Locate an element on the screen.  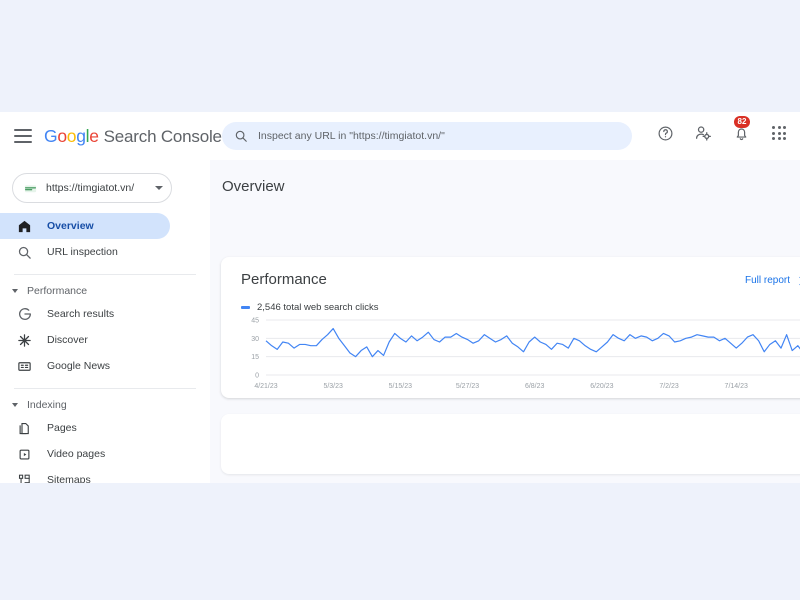
full-report-link: Full report is located at coordinates (772, 280).